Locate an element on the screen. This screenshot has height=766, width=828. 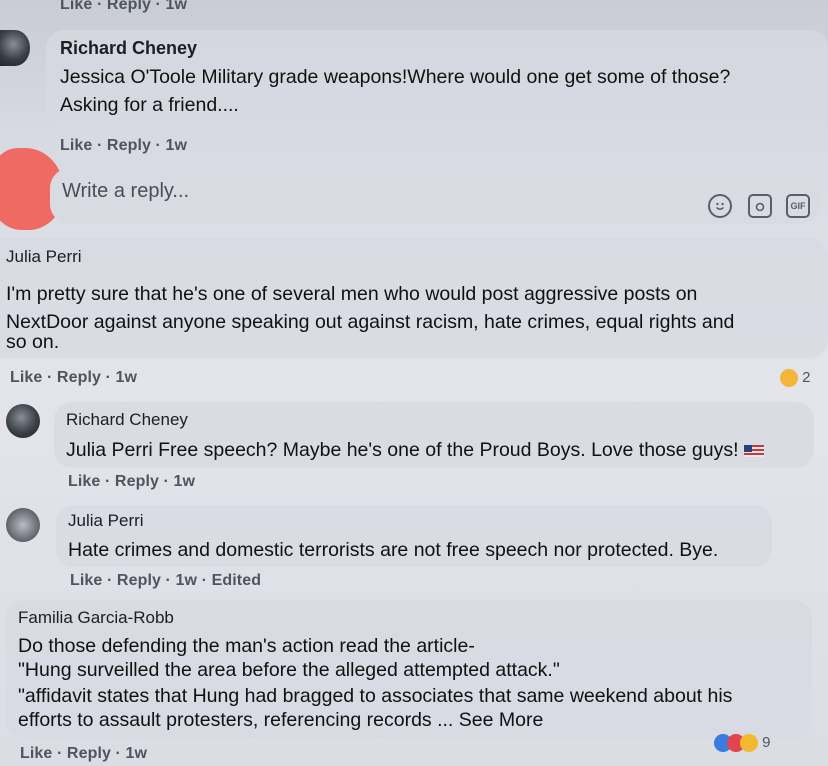
gif-icon: GIF is located at coordinates (798, 206).